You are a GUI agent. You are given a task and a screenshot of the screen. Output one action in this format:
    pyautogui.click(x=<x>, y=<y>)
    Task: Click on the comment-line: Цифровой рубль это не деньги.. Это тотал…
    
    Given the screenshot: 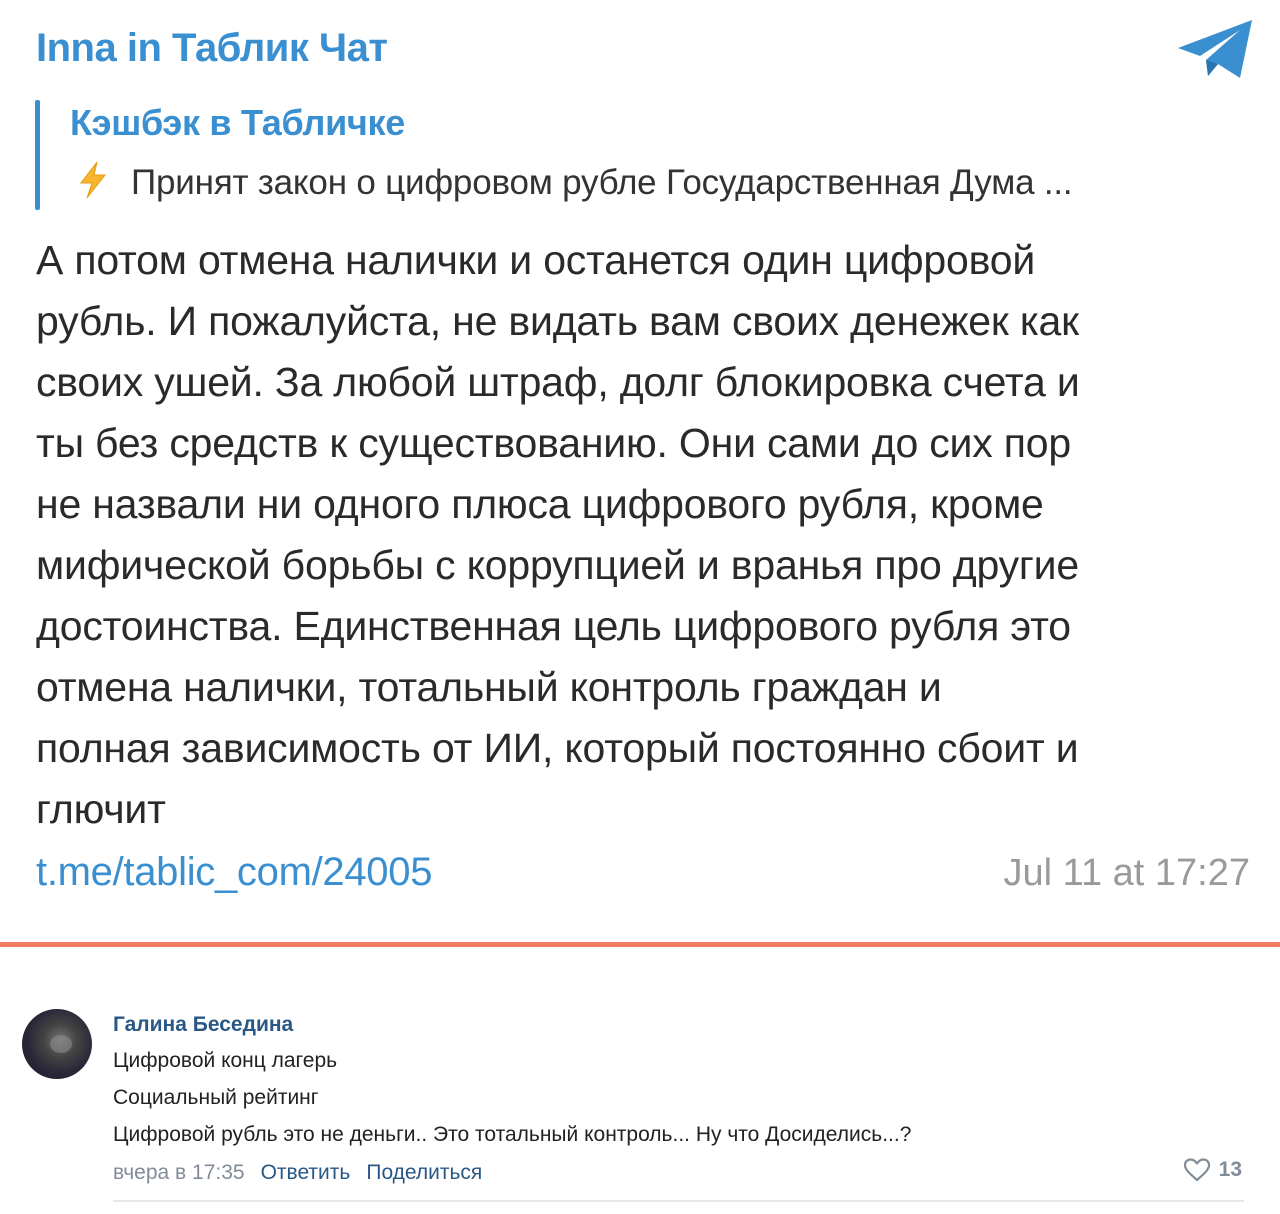 What is the action you would take?
    pyautogui.click(x=512, y=1134)
    